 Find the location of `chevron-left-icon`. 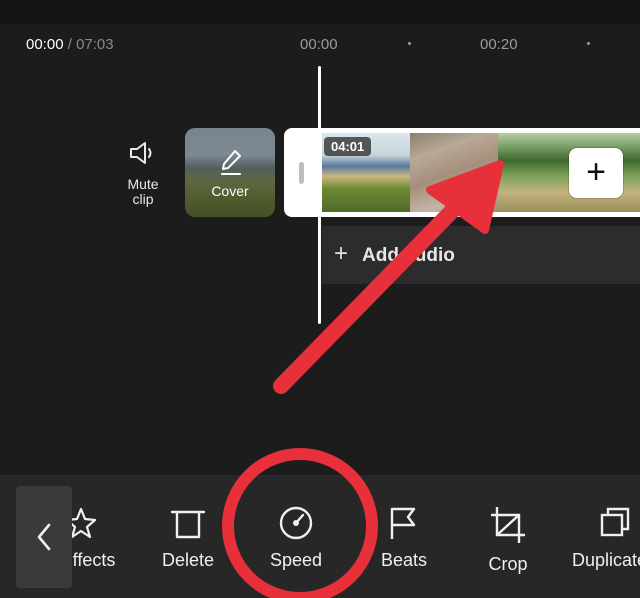

chevron-left-icon is located at coordinates (44, 537).